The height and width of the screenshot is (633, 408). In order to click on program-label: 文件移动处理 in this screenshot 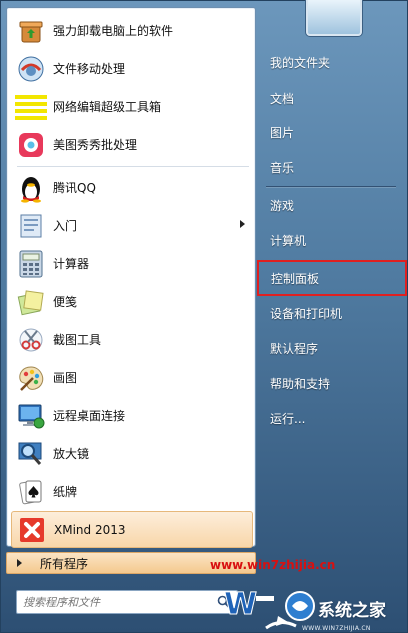, I will do `click(89, 69)`.